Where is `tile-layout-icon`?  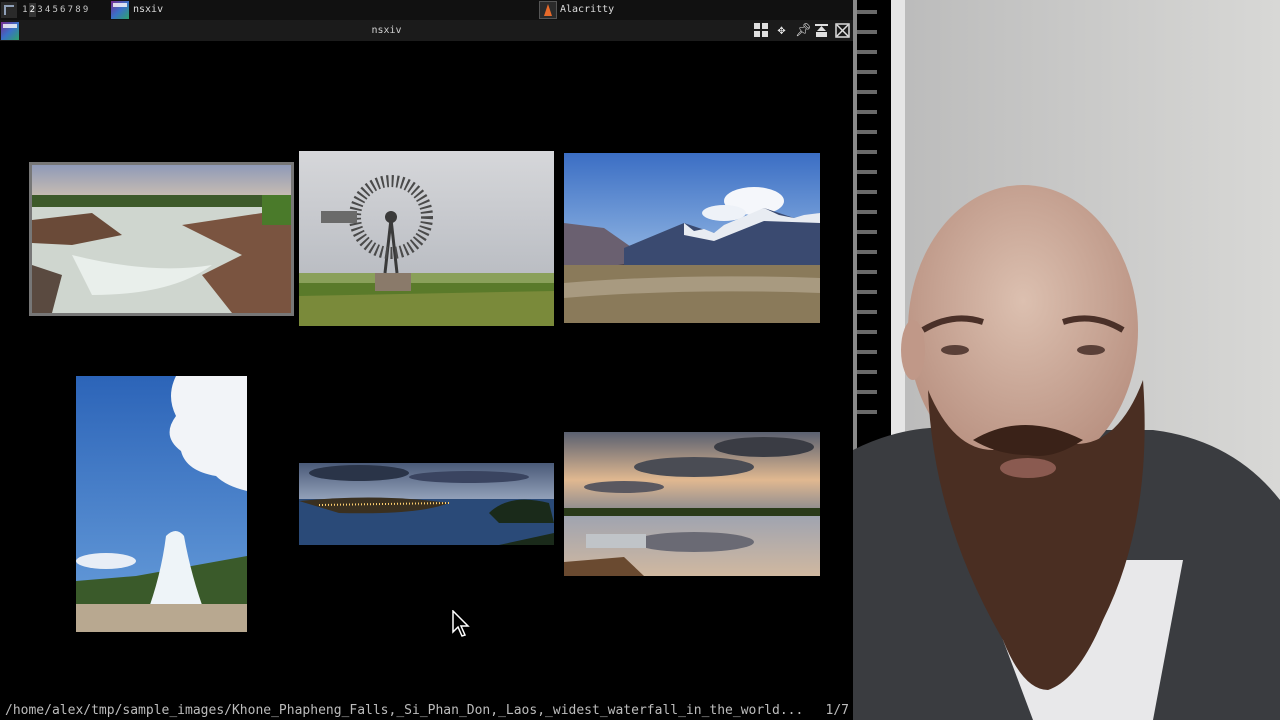 tile-layout-icon is located at coordinates (761, 30).